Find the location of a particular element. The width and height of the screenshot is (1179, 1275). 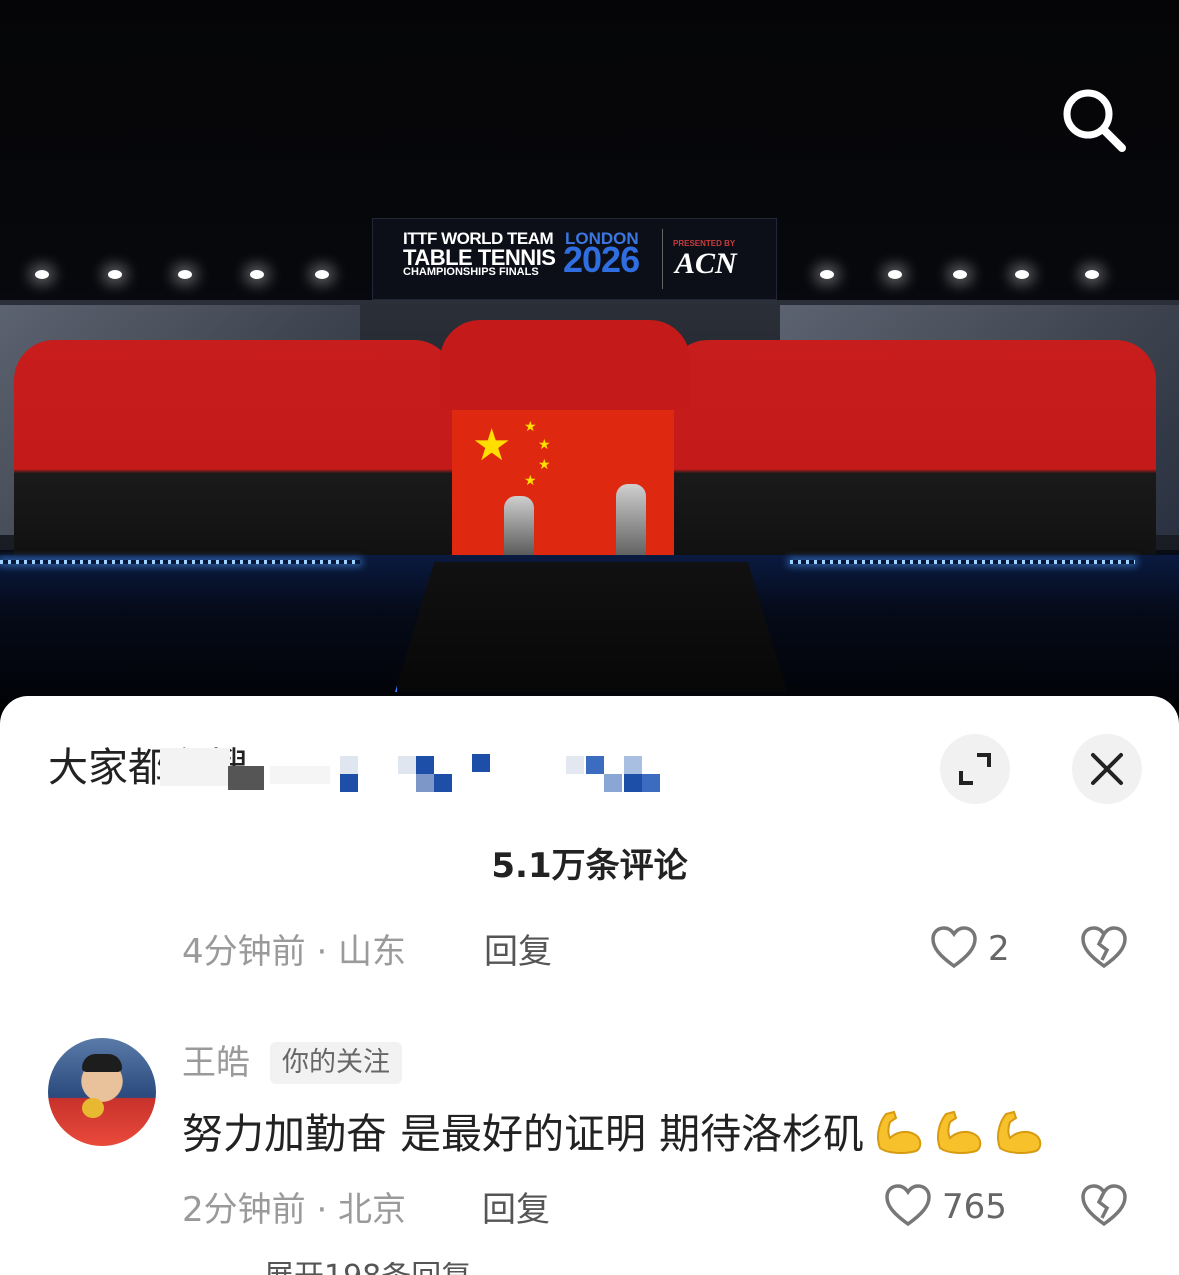

comment-text: 努力加勤奋 是最好的证明 期待洛杉矶 is located at coordinates (613, 1134).